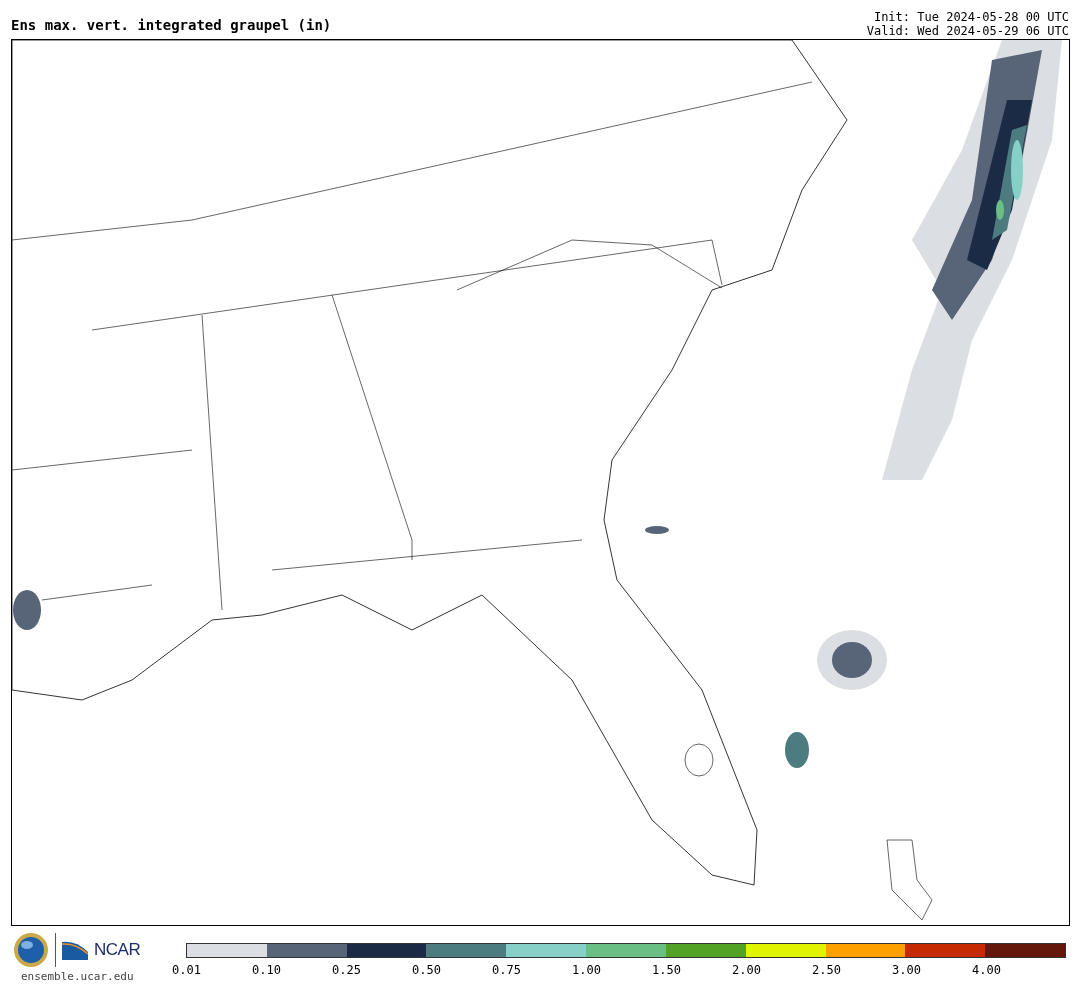 This screenshot has height=988, width=1080. I want to click on wave-logo-icon, so click(75, 950).